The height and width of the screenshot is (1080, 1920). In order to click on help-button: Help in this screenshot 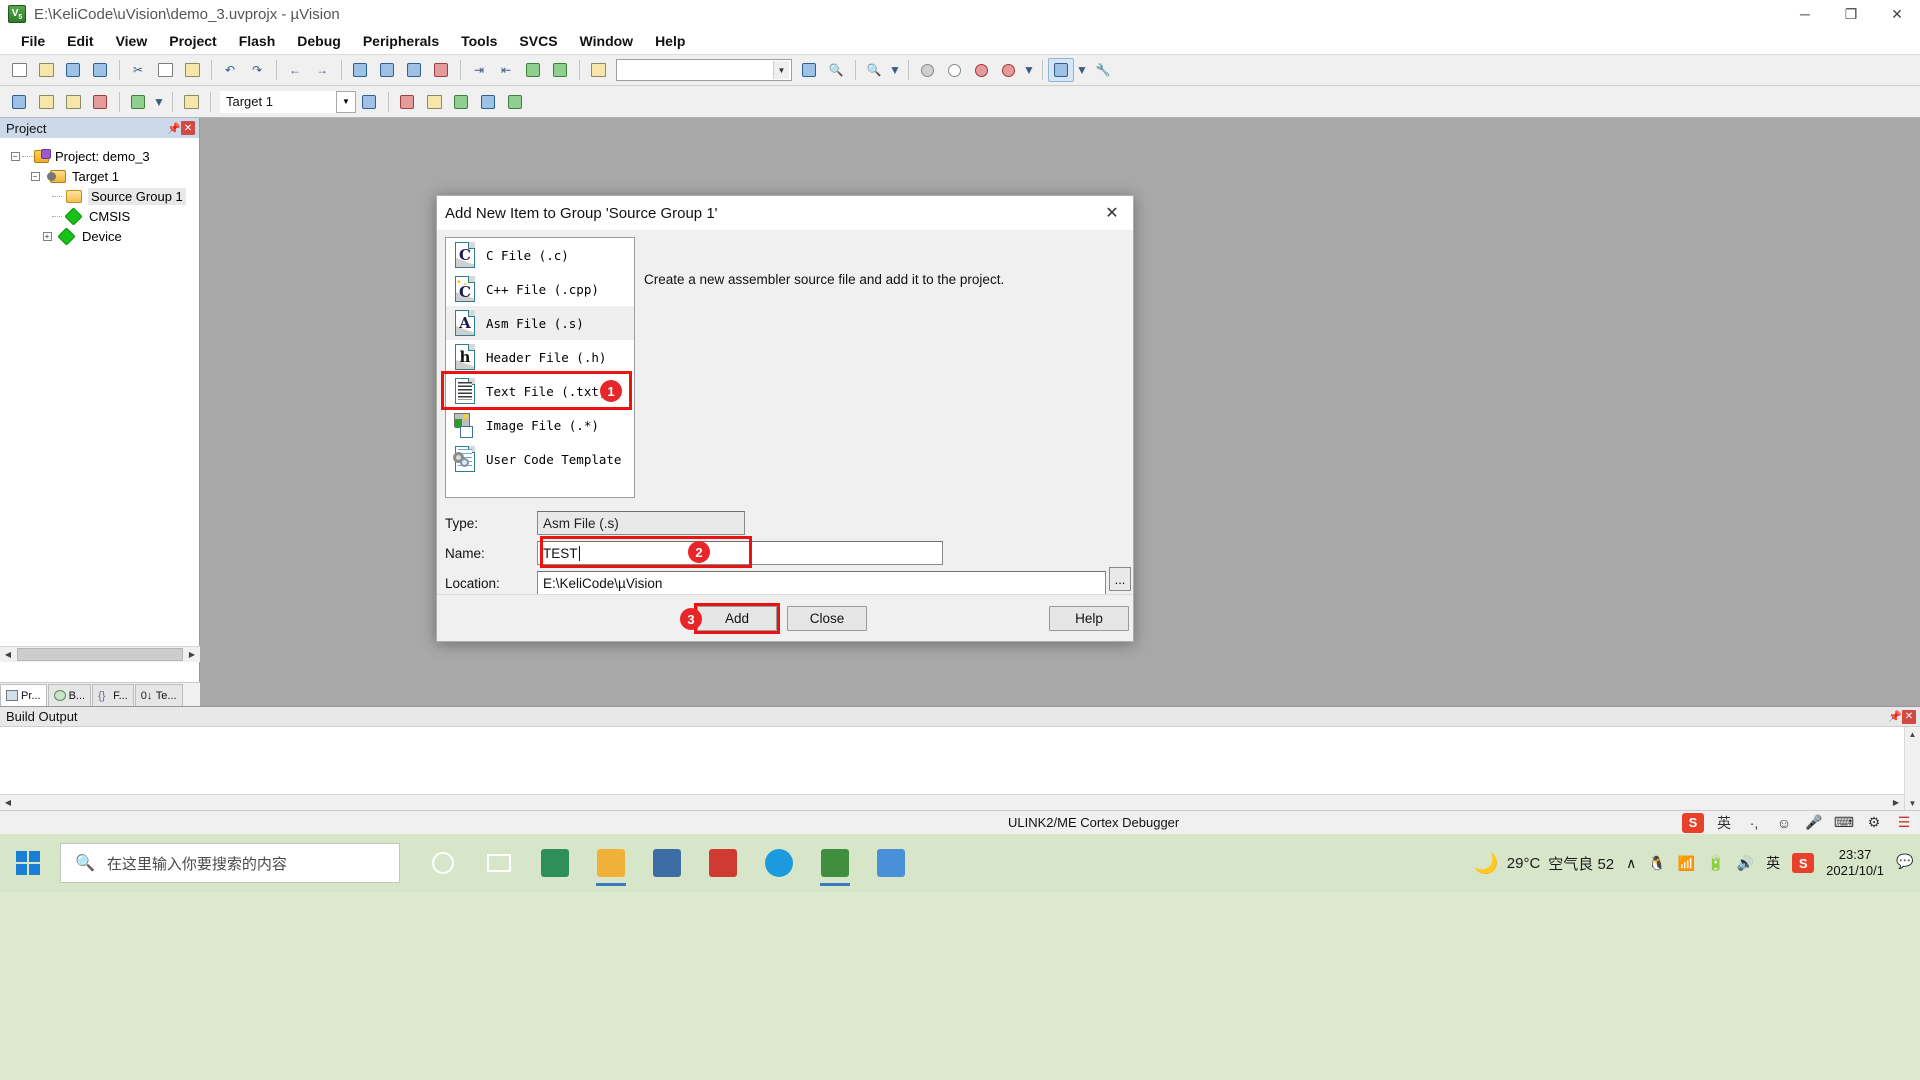, I will do `click(1089, 618)`.